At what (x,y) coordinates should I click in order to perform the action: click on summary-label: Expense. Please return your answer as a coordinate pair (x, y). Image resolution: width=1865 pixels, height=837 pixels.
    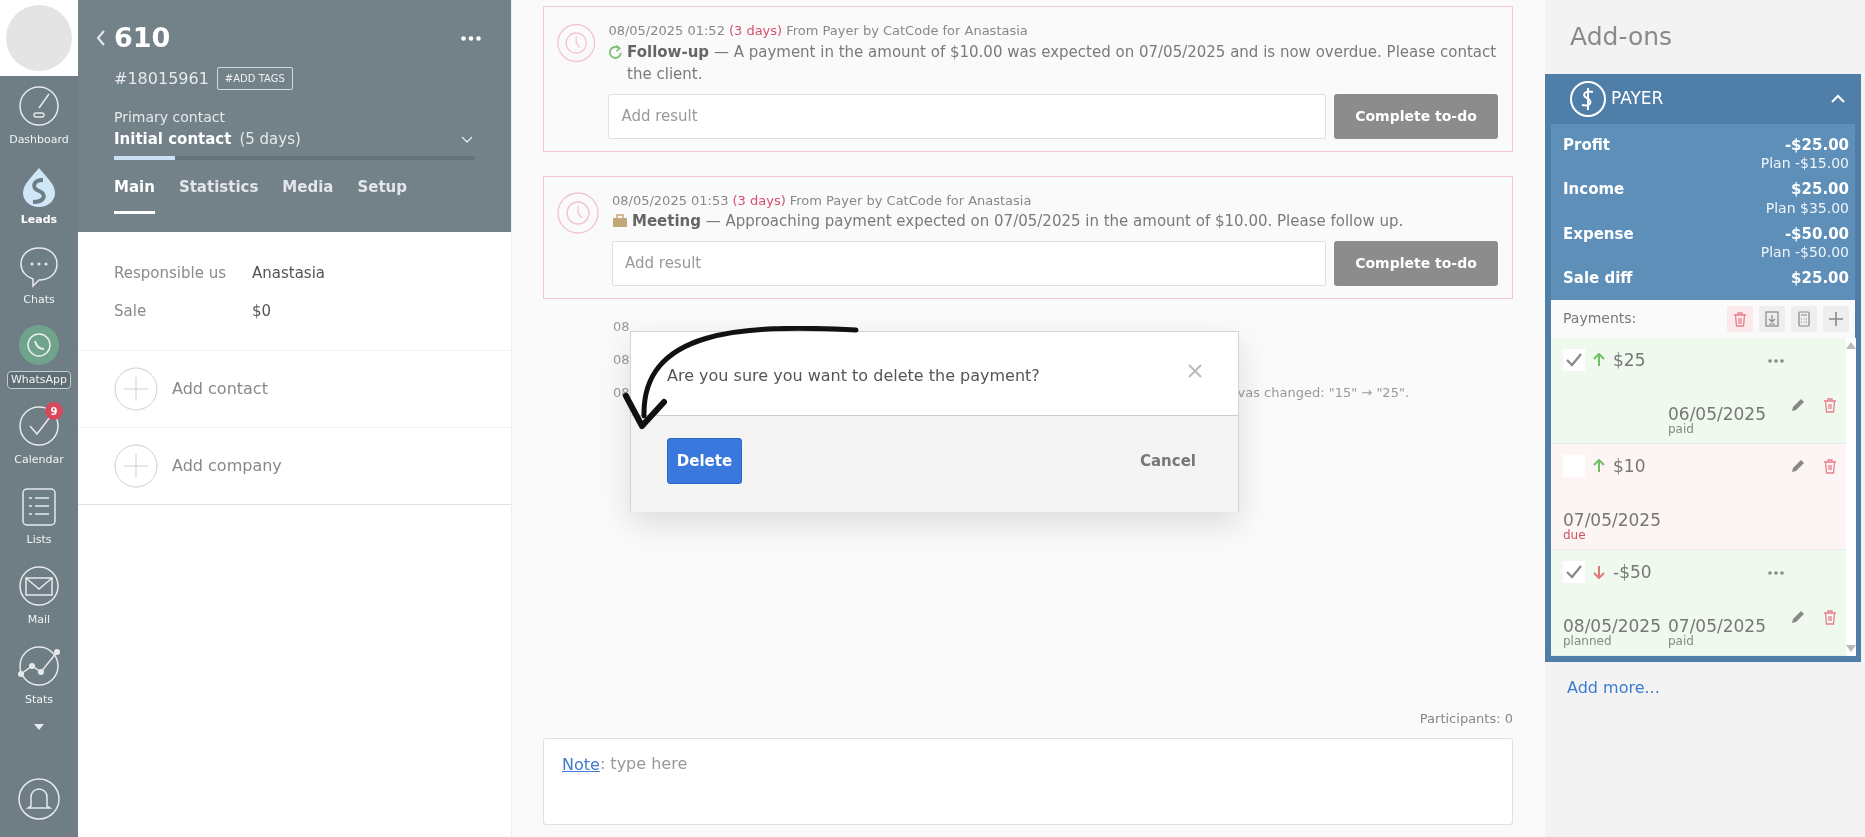
    Looking at the image, I should click on (1598, 234).